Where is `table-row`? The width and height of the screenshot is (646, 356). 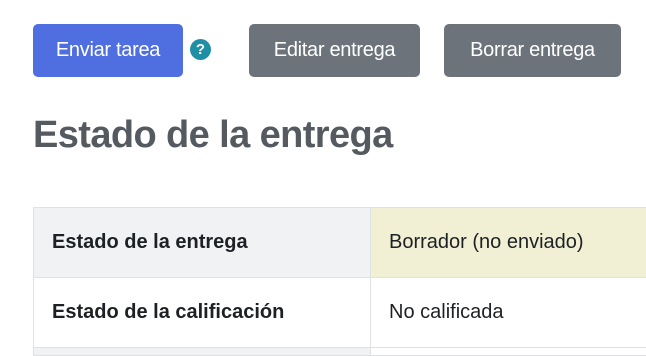 table-row is located at coordinates (340, 352).